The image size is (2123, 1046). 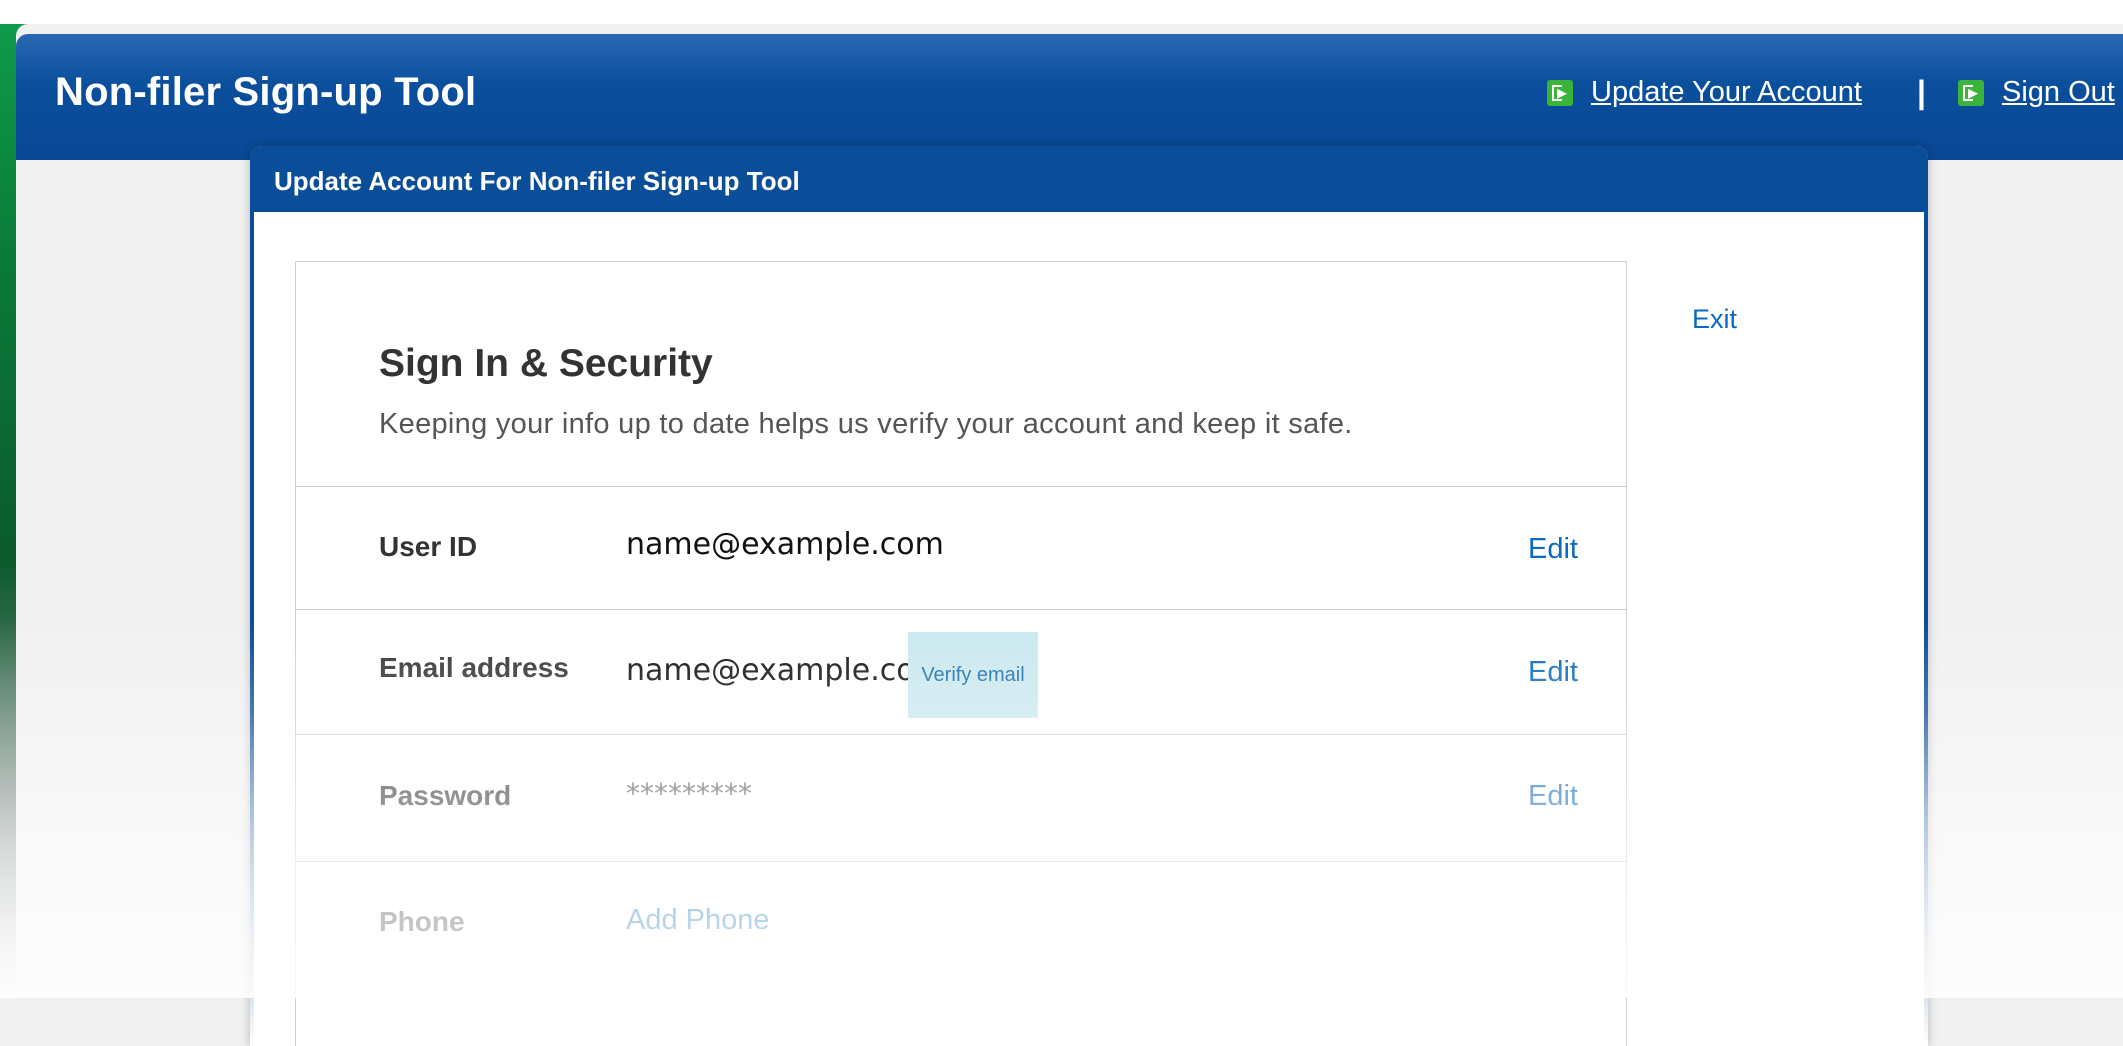 What do you see at coordinates (1553, 672) in the screenshot?
I see `email-edit-link: Edit` at bounding box center [1553, 672].